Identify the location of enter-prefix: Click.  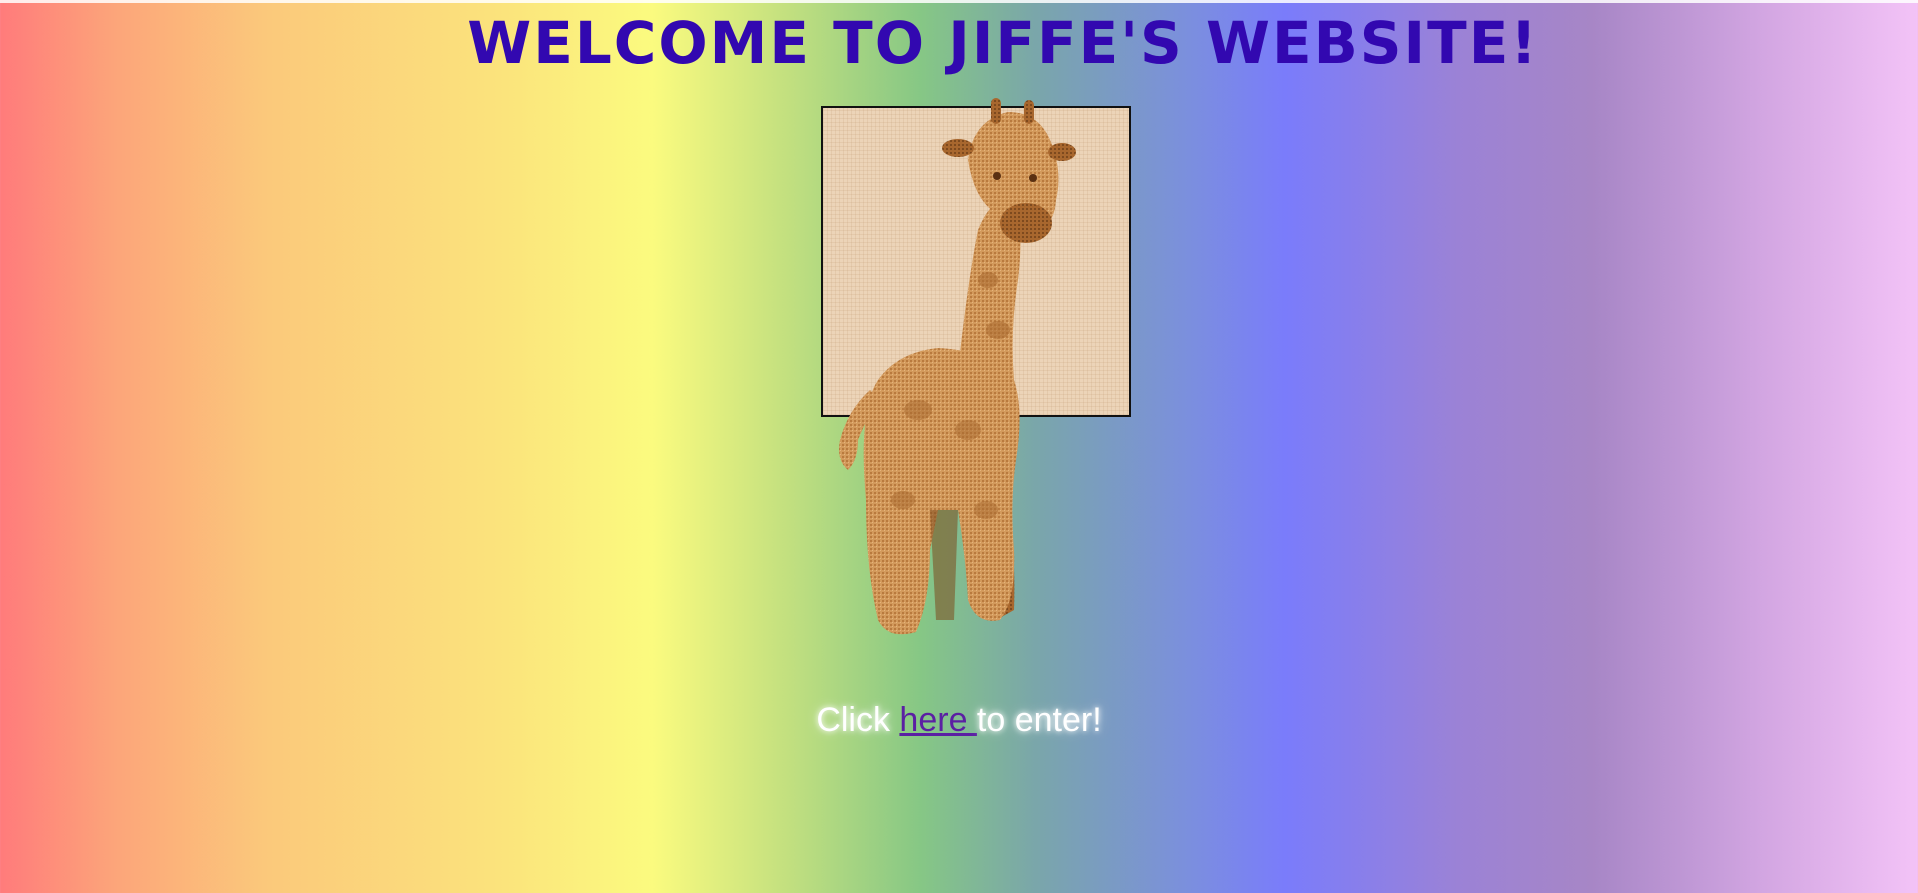
(858, 720).